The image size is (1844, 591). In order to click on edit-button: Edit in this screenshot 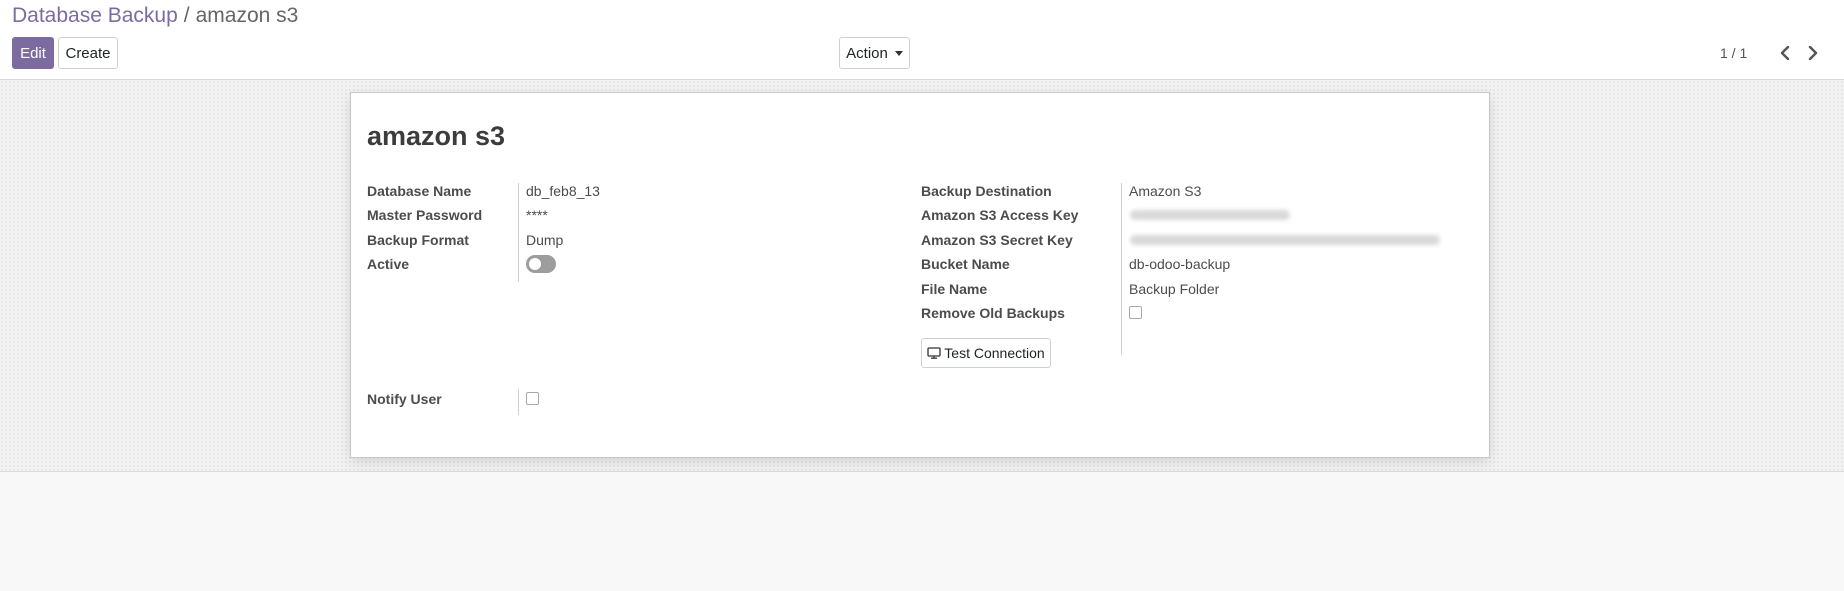, I will do `click(33, 53)`.